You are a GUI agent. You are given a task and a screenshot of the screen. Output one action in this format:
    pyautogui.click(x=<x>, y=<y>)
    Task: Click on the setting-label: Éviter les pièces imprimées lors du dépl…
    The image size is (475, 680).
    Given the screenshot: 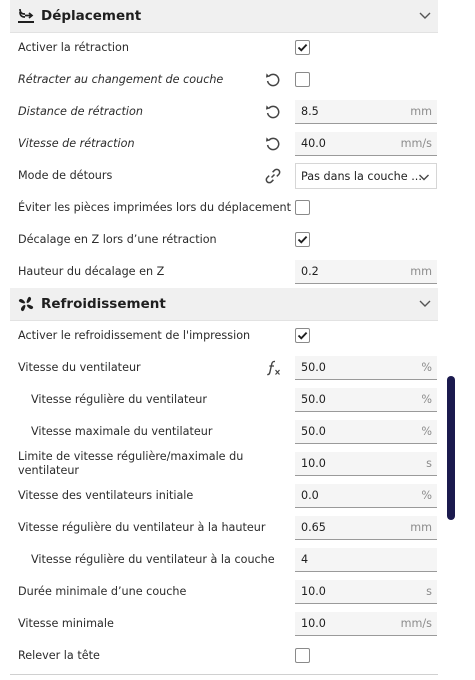 What is the action you would take?
    pyautogui.click(x=155, y=207)
    